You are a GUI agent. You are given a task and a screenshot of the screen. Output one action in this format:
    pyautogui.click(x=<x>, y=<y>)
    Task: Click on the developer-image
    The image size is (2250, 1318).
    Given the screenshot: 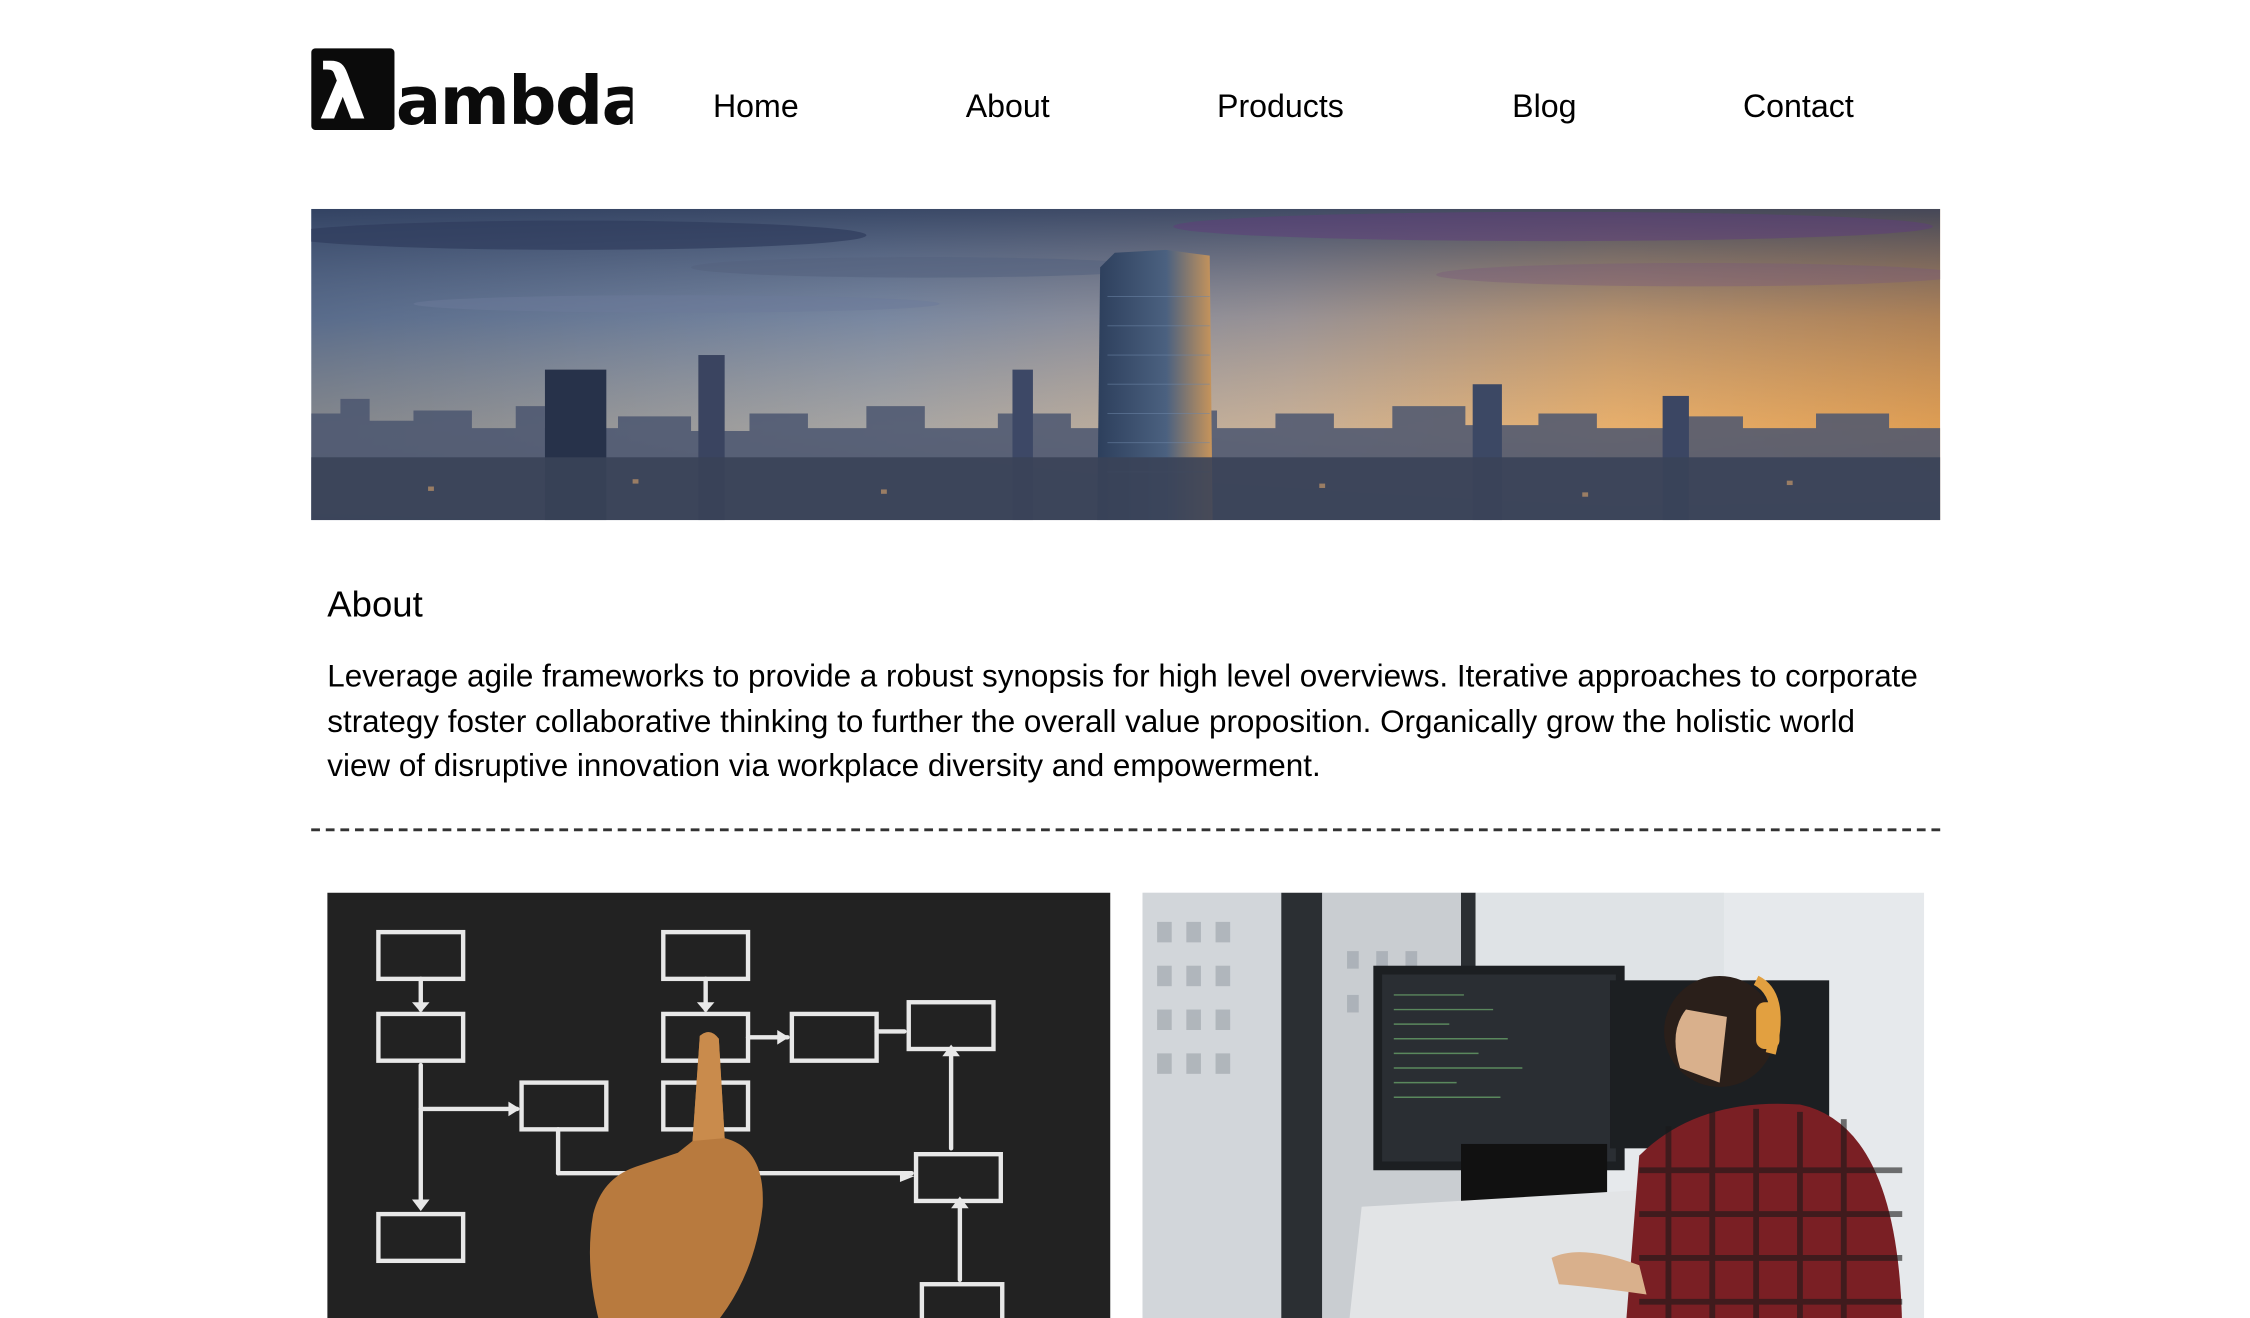 What is the action you would take?
    pyautogui.click(x=1533, y=1105)
    